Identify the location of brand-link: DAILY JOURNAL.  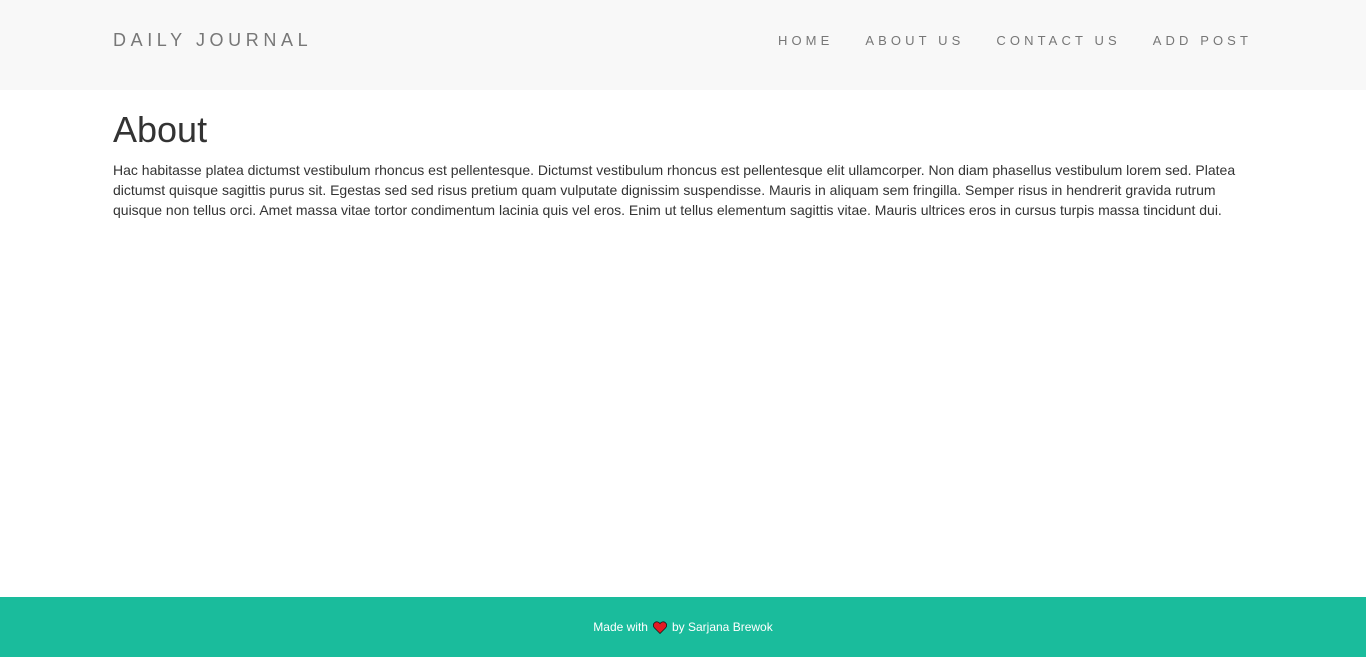
(212, 40).